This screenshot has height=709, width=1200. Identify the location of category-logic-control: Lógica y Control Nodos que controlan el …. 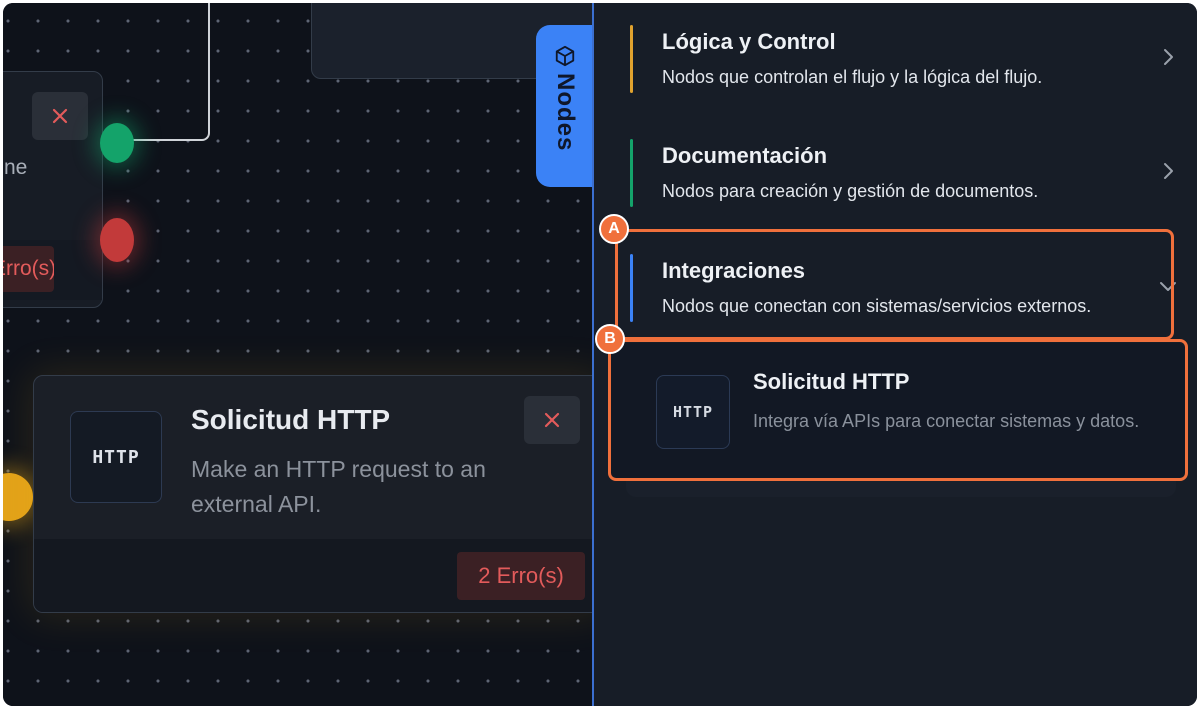
(901, 62).